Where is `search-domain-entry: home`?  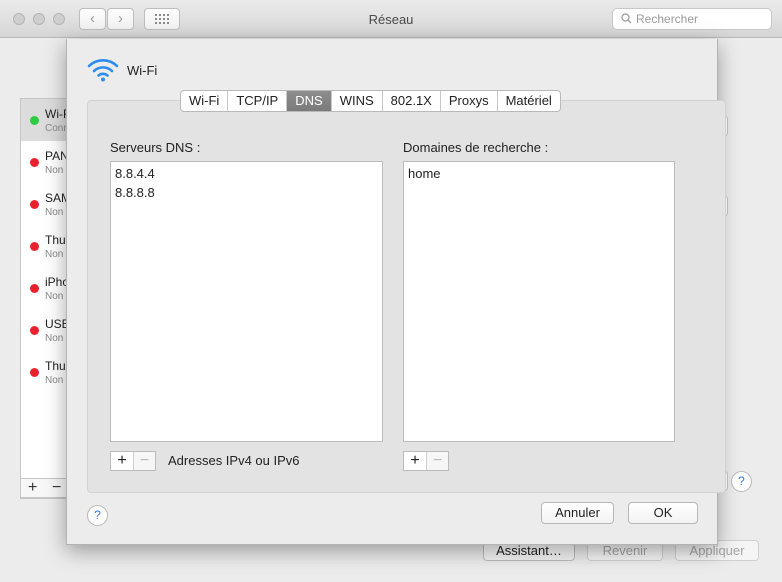
search-domain-entry: home is located at coordinates (539, 173).